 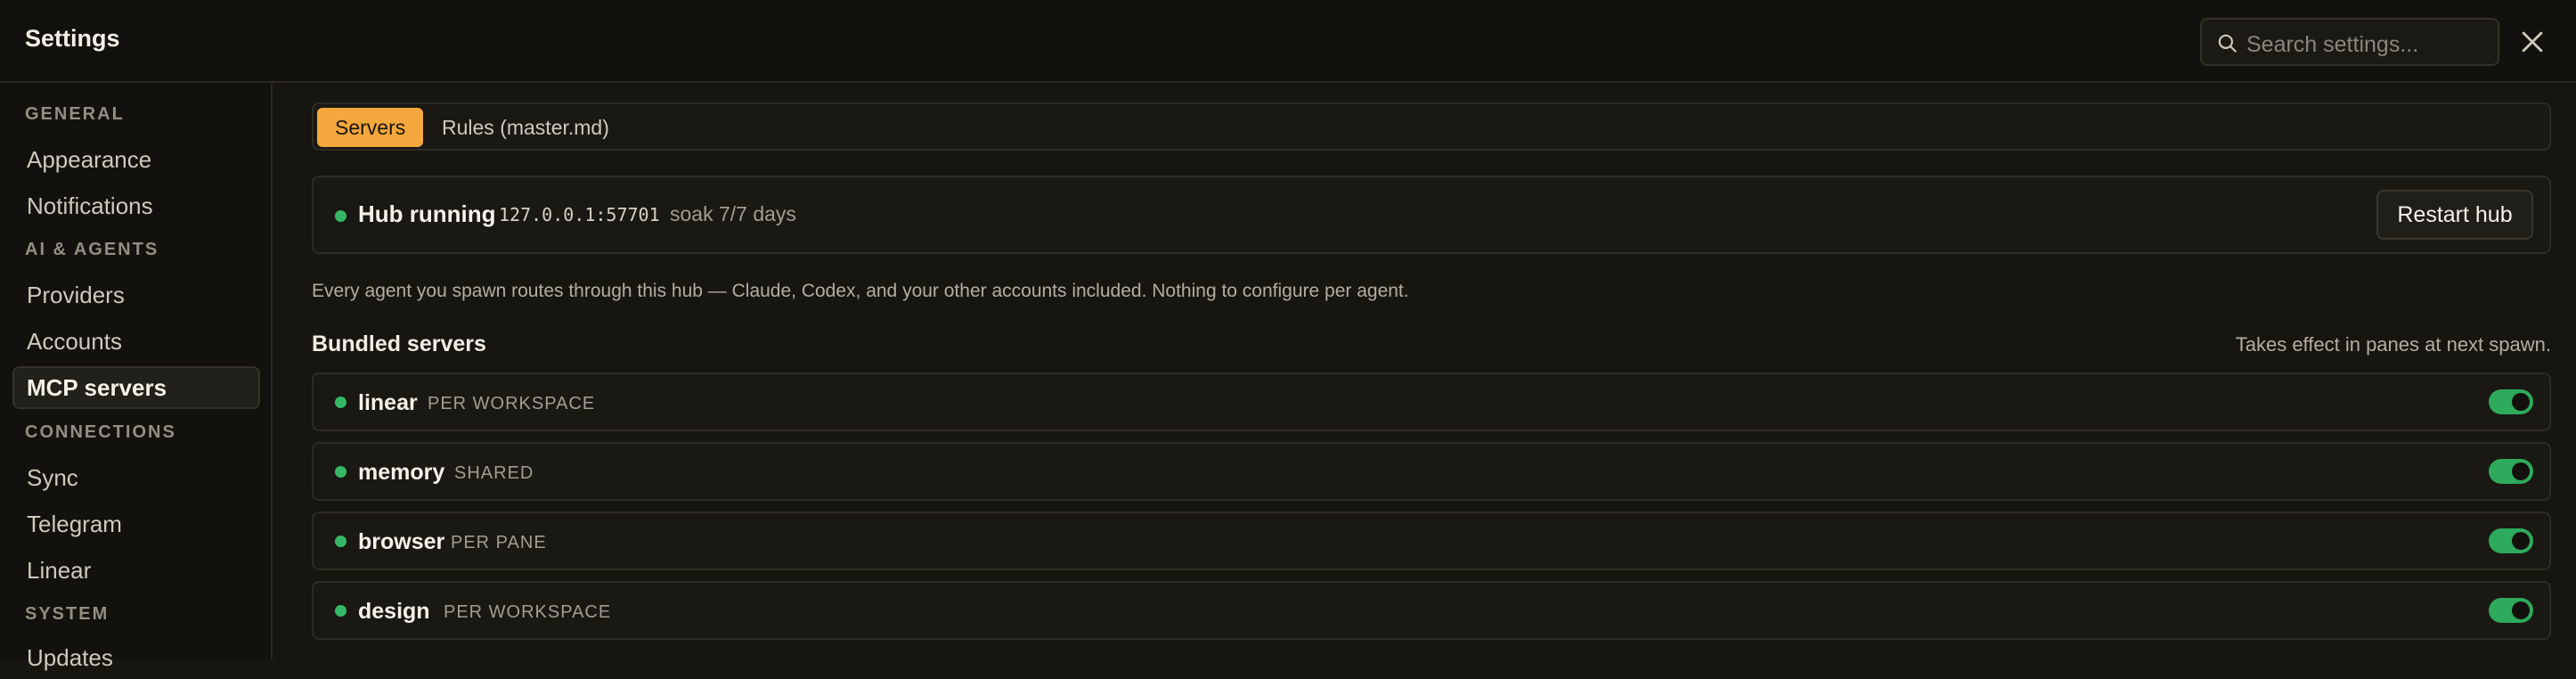 I want to click on sidebar-item-notifications: Notifications, so click(x=136, y=205).